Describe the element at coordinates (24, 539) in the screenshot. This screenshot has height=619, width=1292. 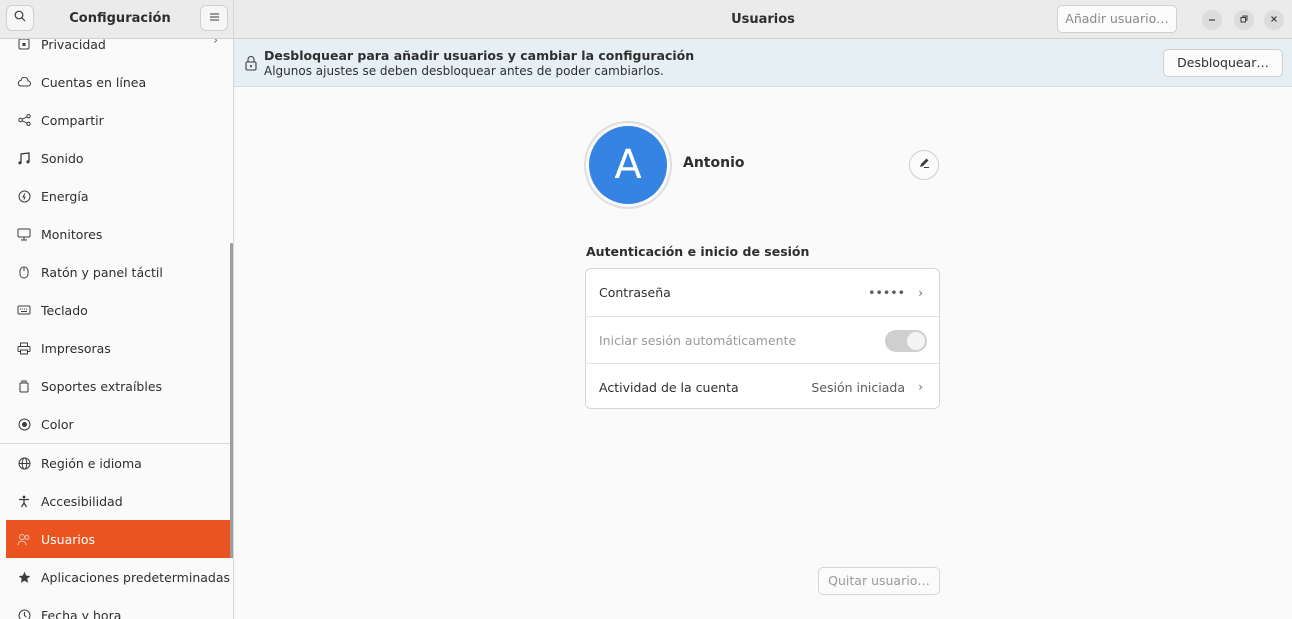
I see `users-icon` at that location.